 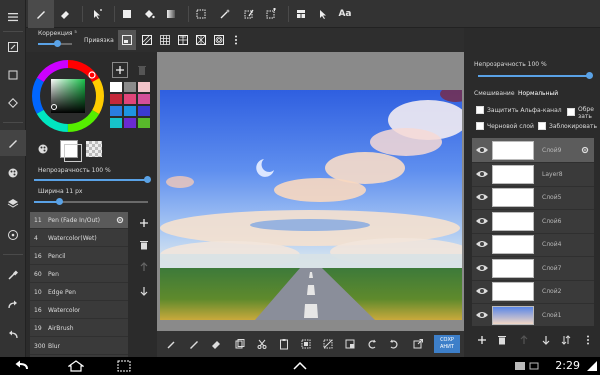 I want to click on layer-row: Layer8, so click(x=533, y=174).